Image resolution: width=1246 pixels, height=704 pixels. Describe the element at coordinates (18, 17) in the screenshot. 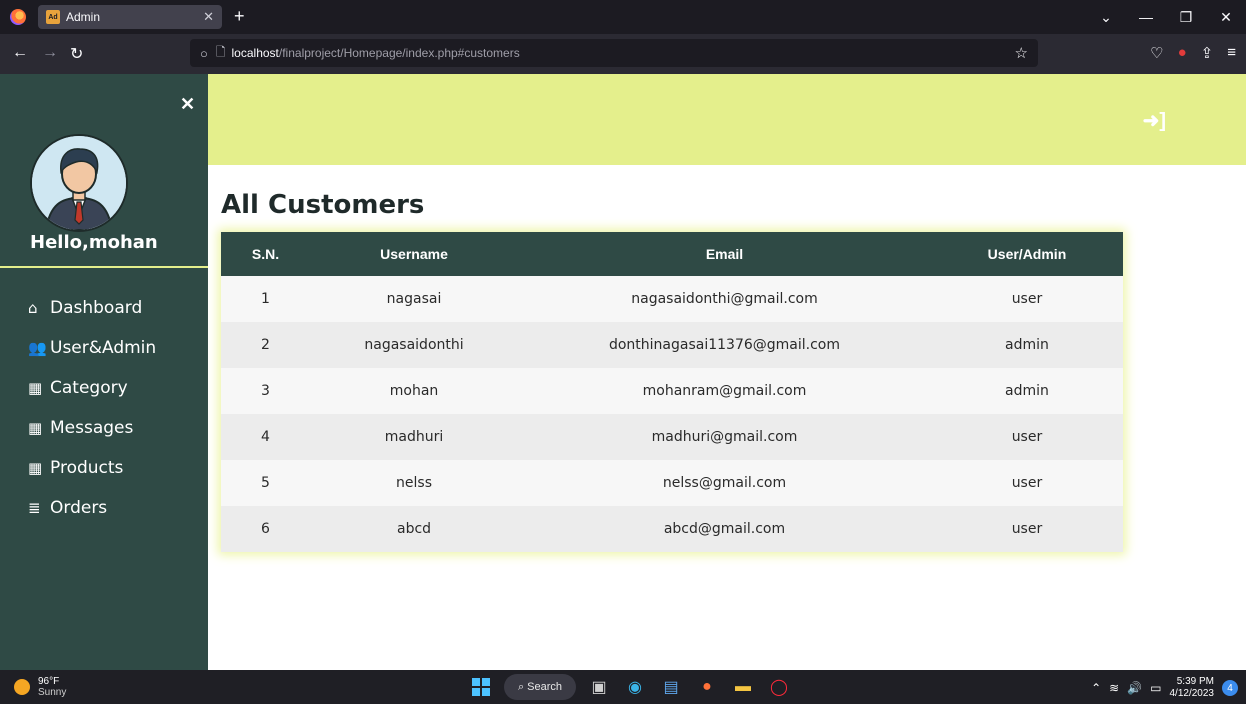

I see `firefox-logo-icon` at that location.